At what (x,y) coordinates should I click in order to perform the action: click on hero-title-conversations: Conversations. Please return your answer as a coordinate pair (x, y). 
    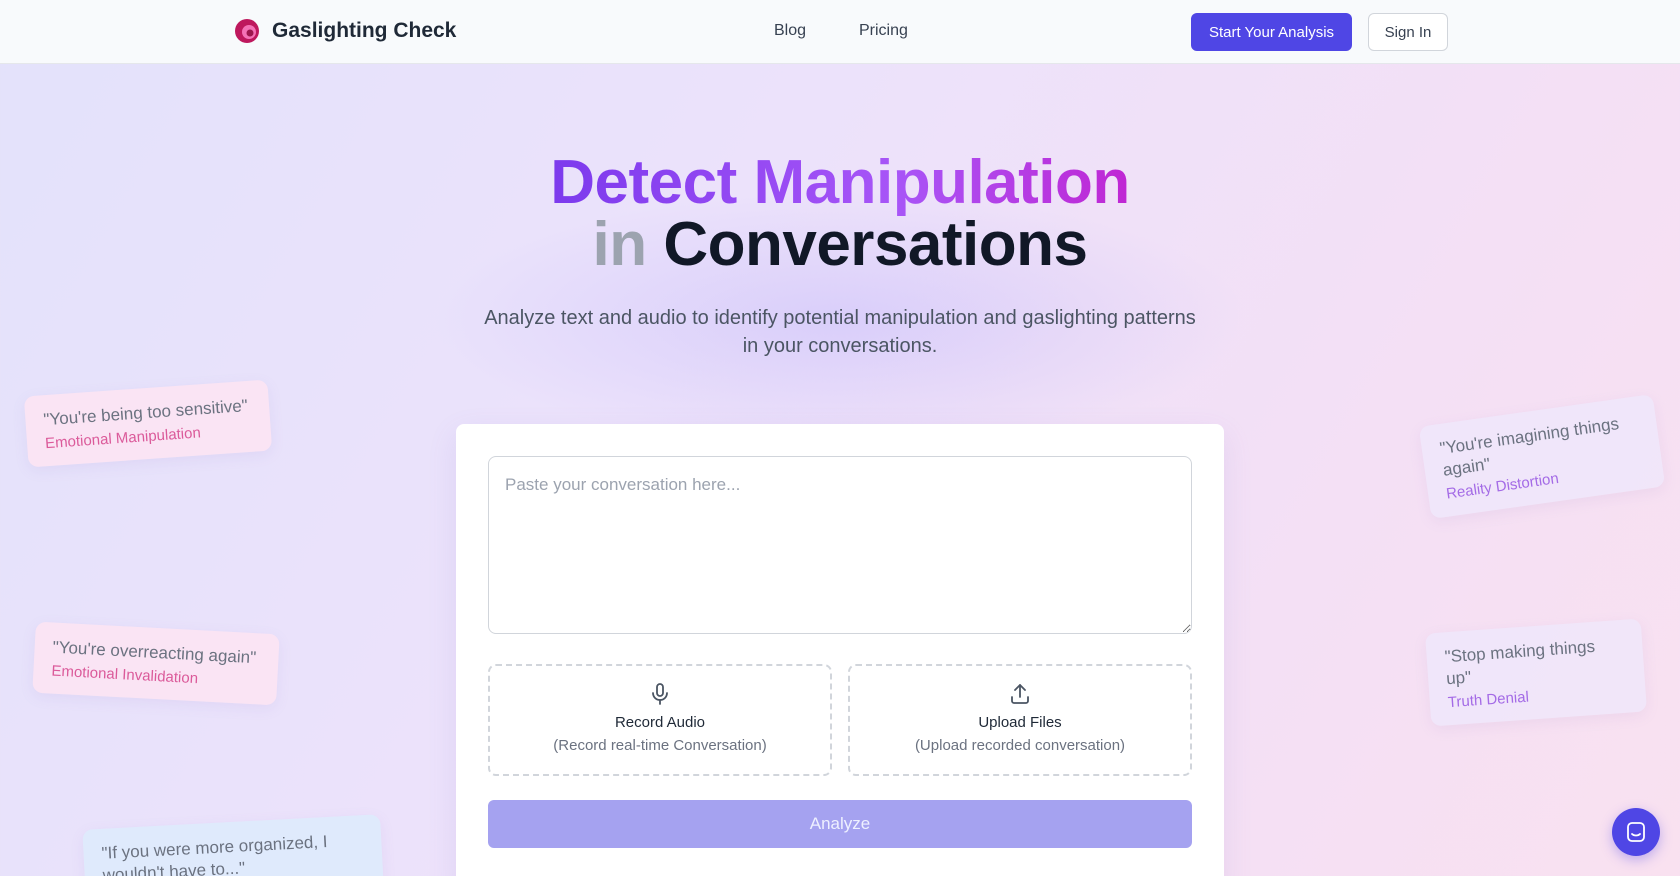
    Looking at the image, I should click on (875, 244).